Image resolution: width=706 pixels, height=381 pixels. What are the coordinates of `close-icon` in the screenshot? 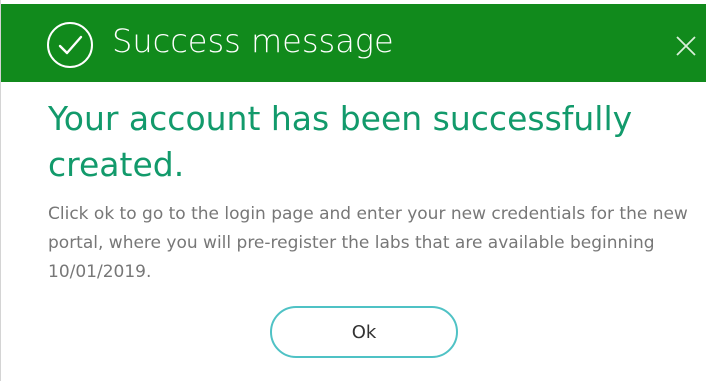 It's located at (686, 46).